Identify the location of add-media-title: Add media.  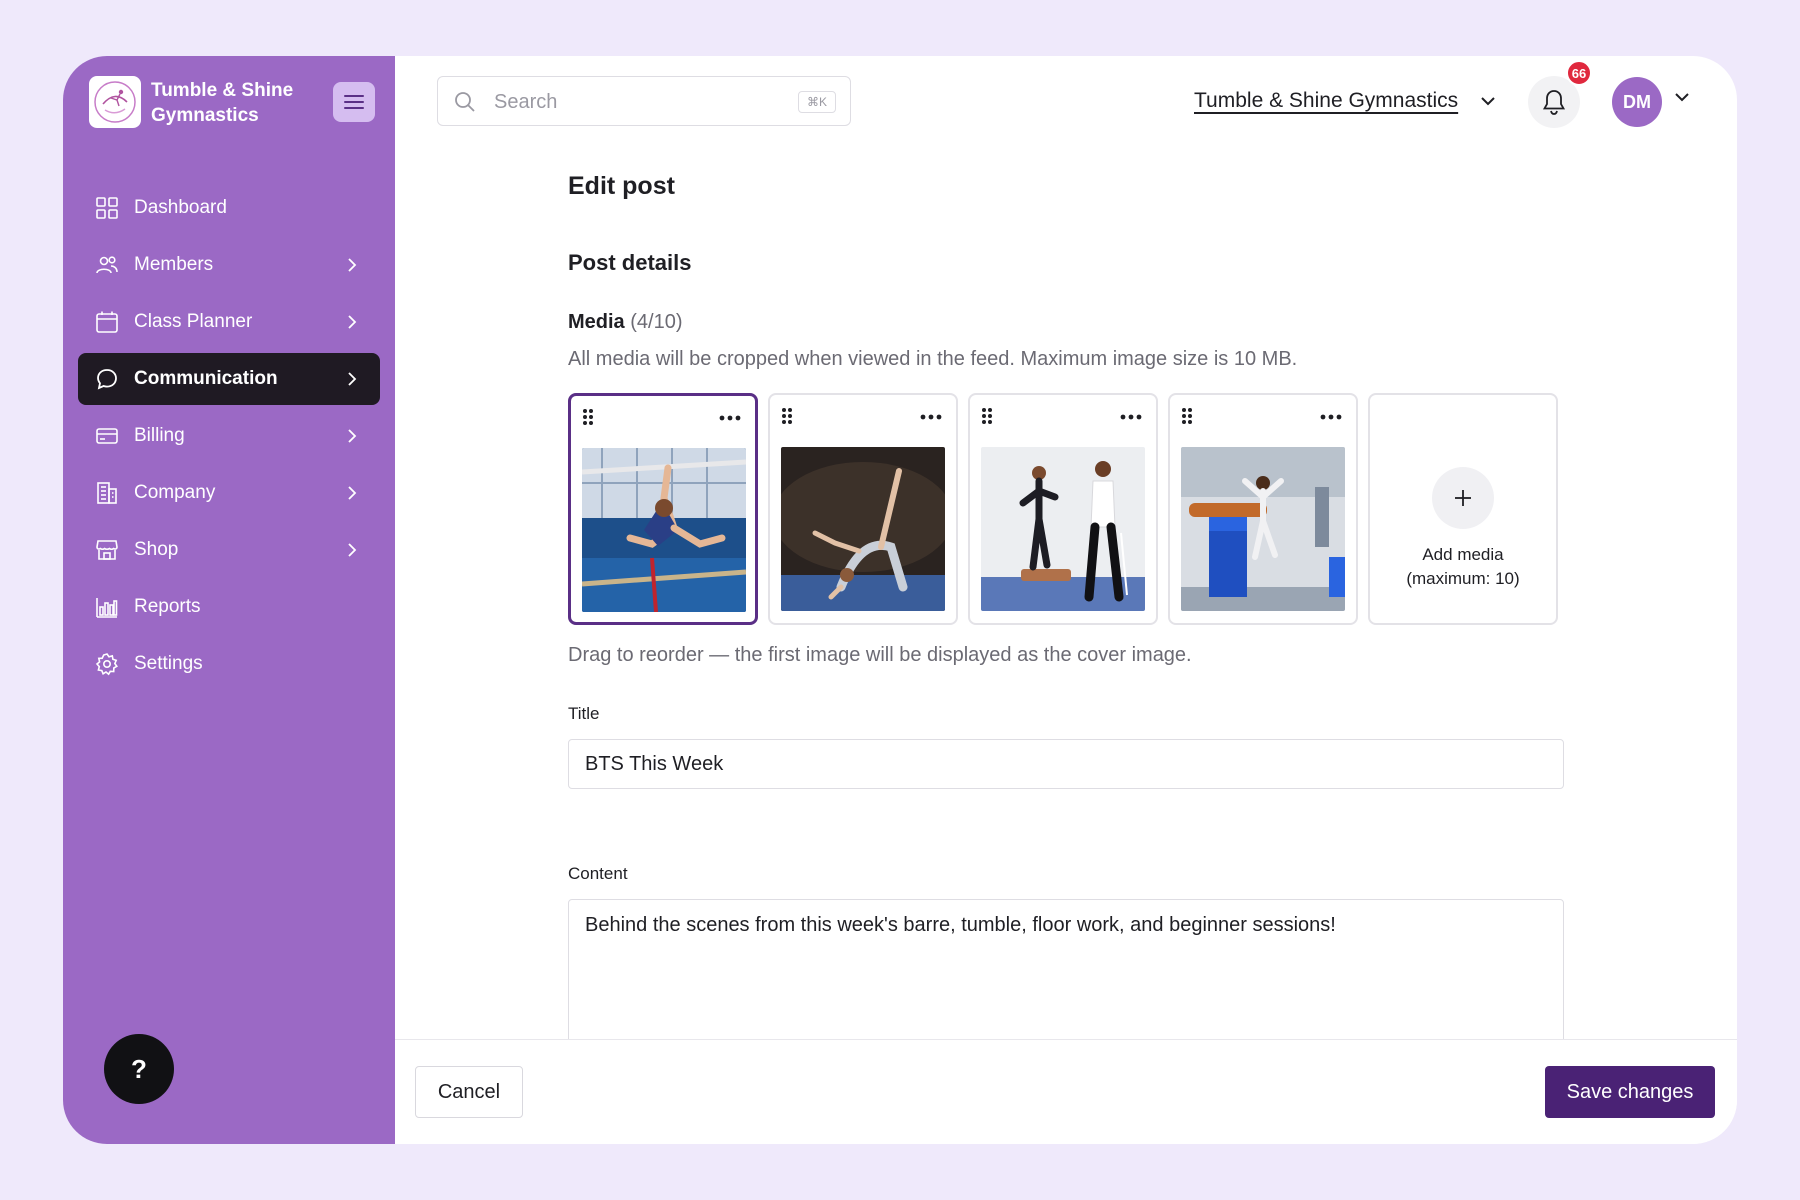
(1463, 554).